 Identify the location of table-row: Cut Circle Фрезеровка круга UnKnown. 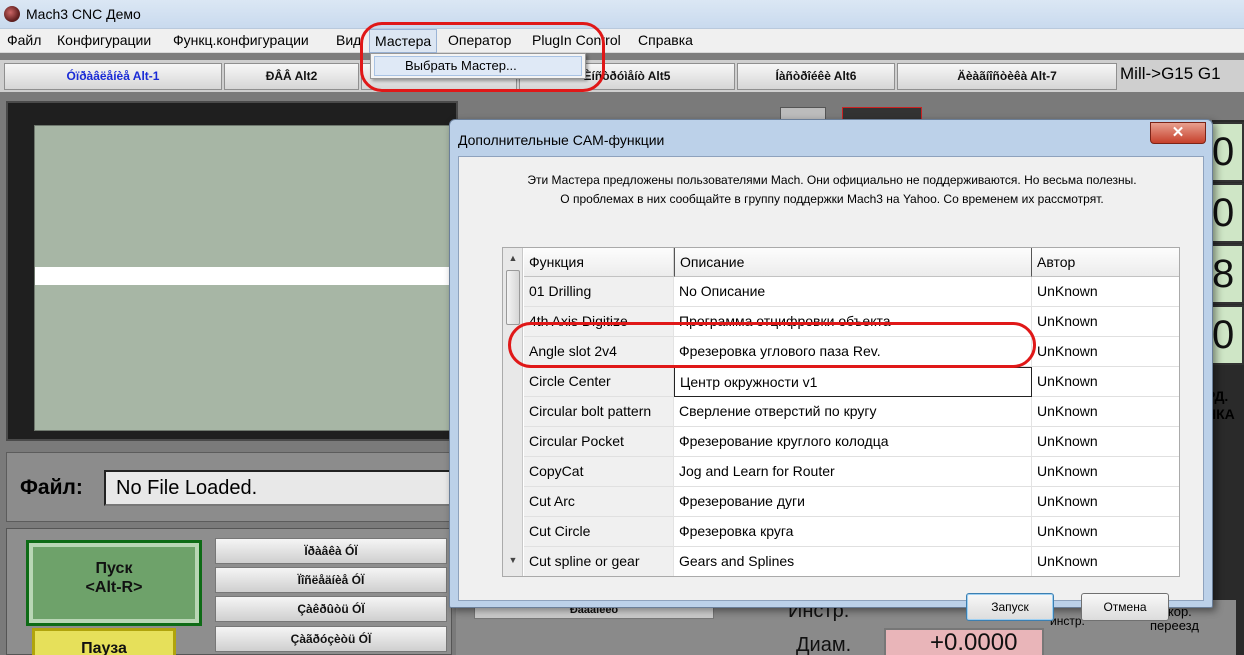
(851, 532).